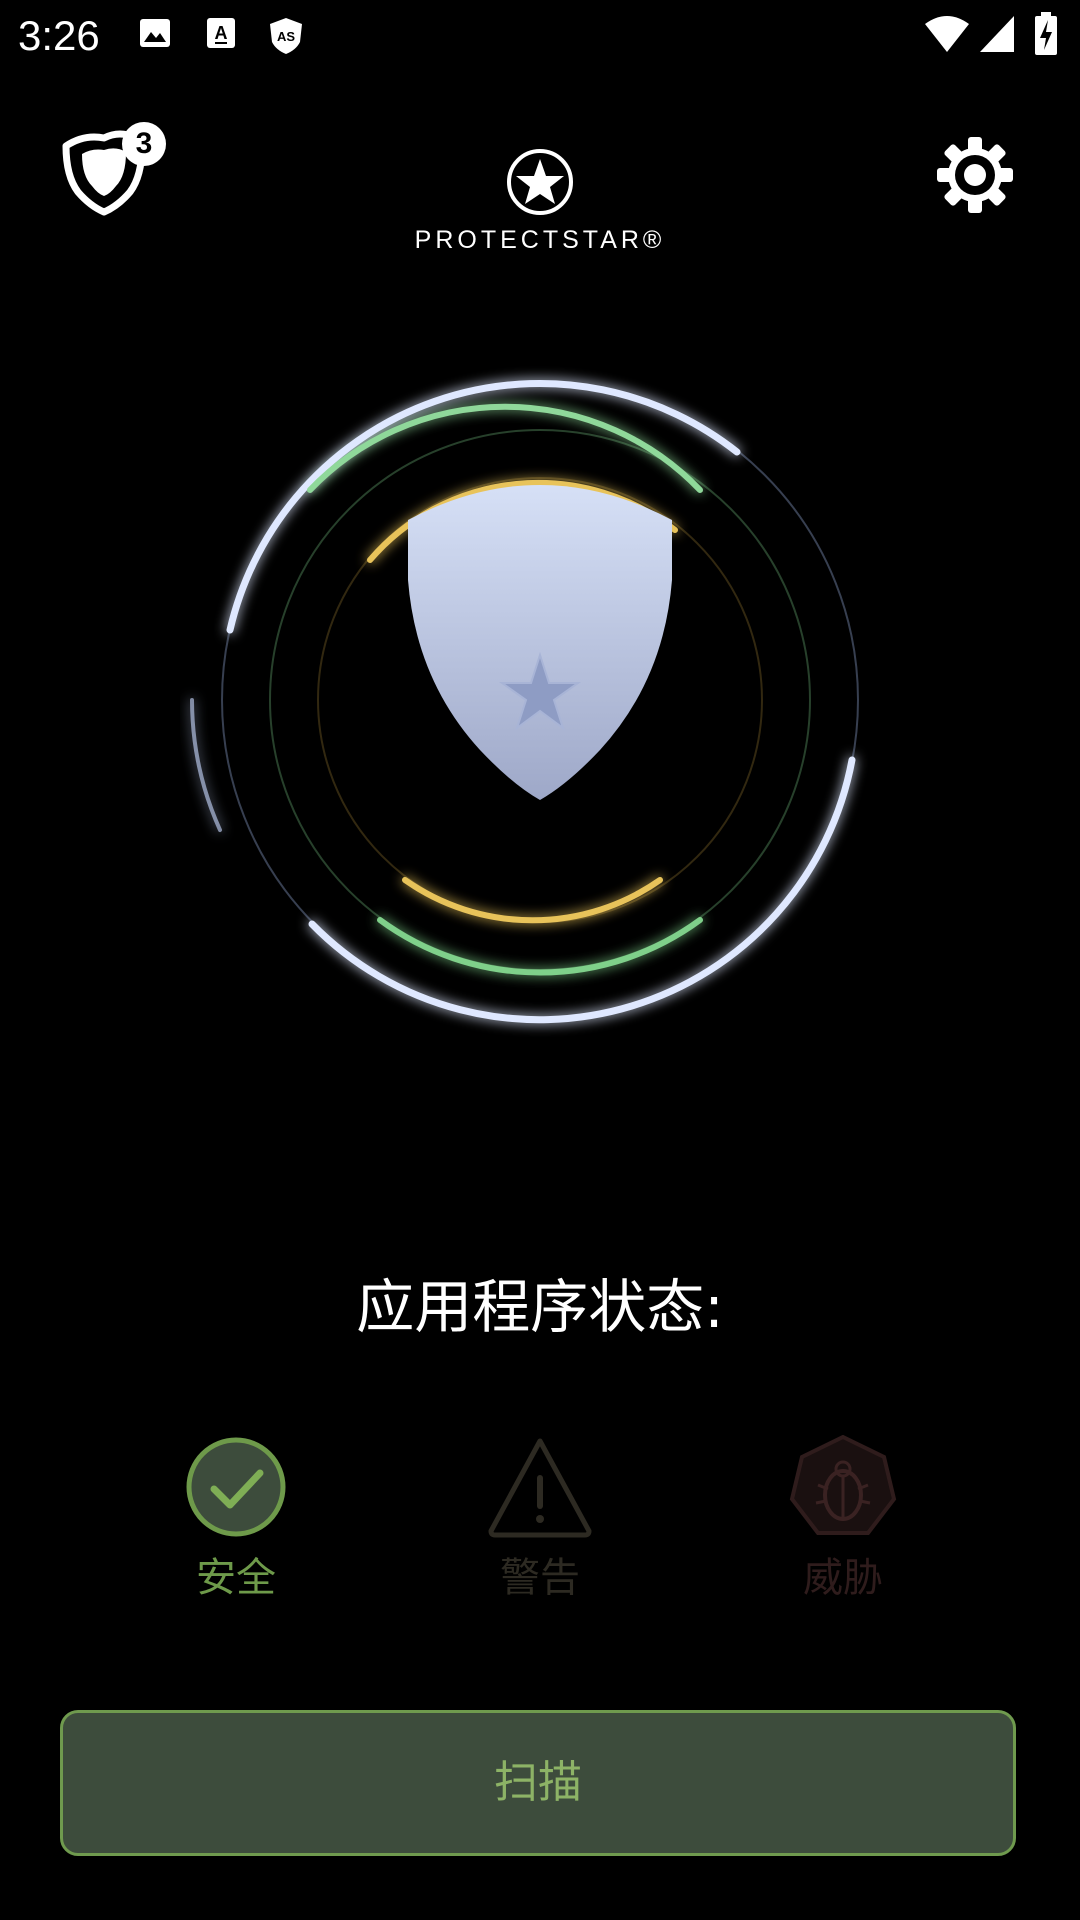 The height and width of the screenshot is (1920, 1080). I want to click on status-bar: 3:26 A AS, so click(540, 36).